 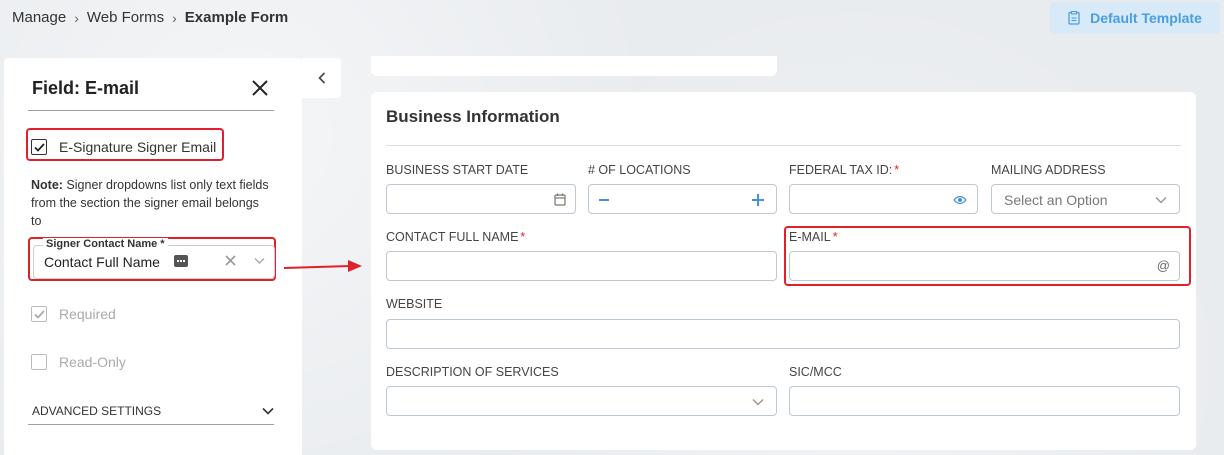 I want to click on breadcrumb-web-forms: Web Forms, so click(x=125, y=17).